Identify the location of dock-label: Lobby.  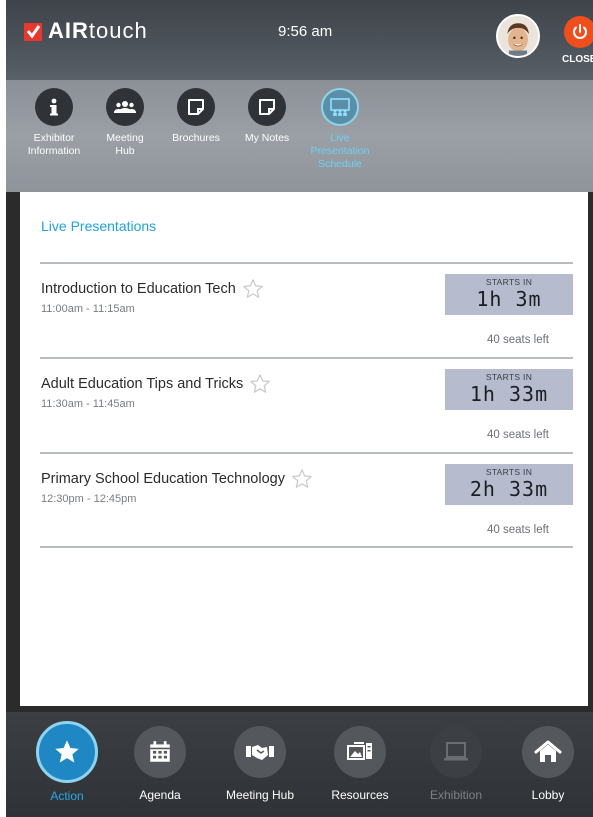
(548, 795).